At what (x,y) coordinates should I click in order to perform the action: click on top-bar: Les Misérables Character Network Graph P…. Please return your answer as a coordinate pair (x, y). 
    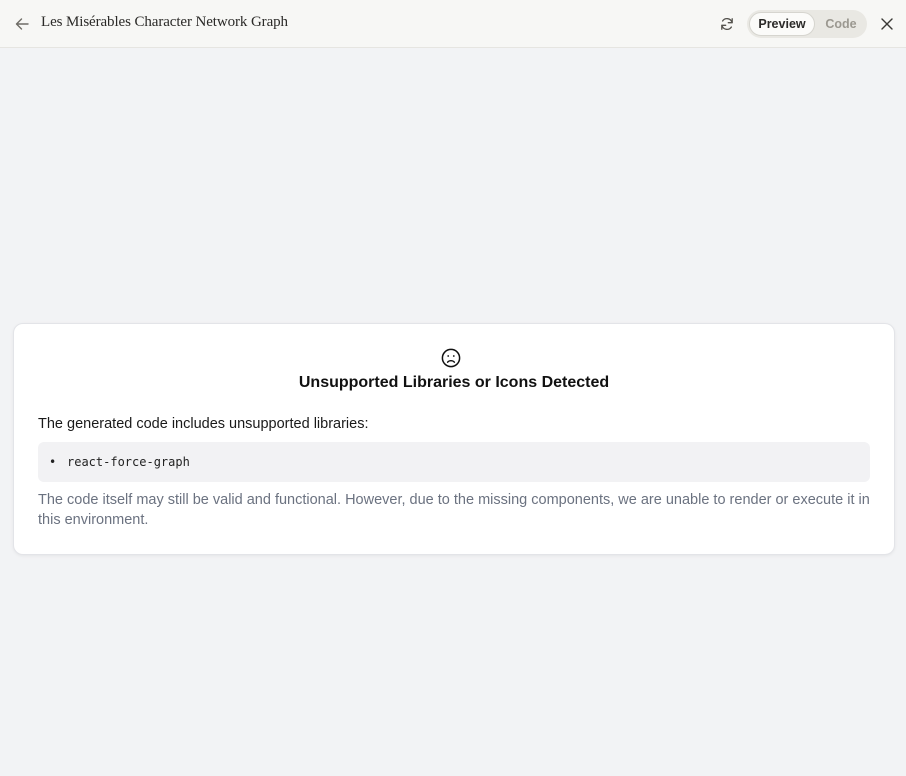
    Looking at the image, I should click on (453, 24).